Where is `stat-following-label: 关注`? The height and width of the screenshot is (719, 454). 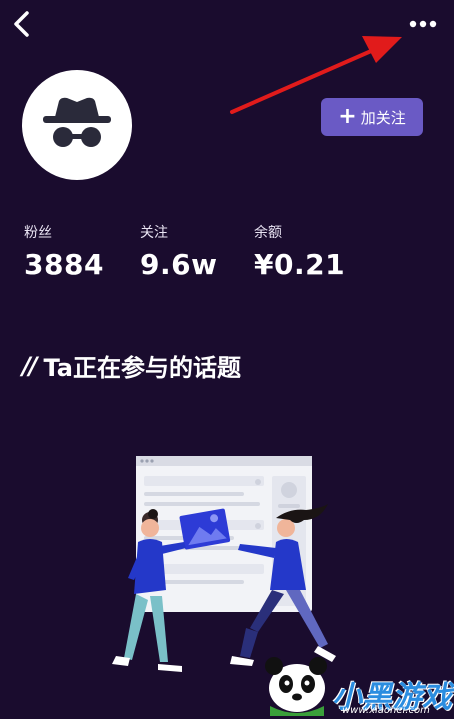
stat-following-label: 关注 is located at coordinates (154, 233).